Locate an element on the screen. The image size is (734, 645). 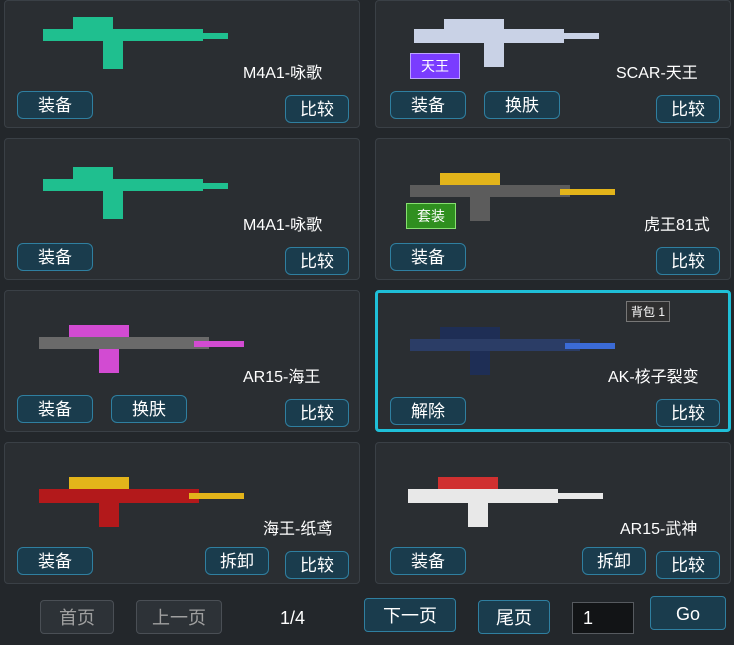
weapon-slot-7: 海王-纸鸢 装备 拆卸 比较 is located at coordinates (182, 513).